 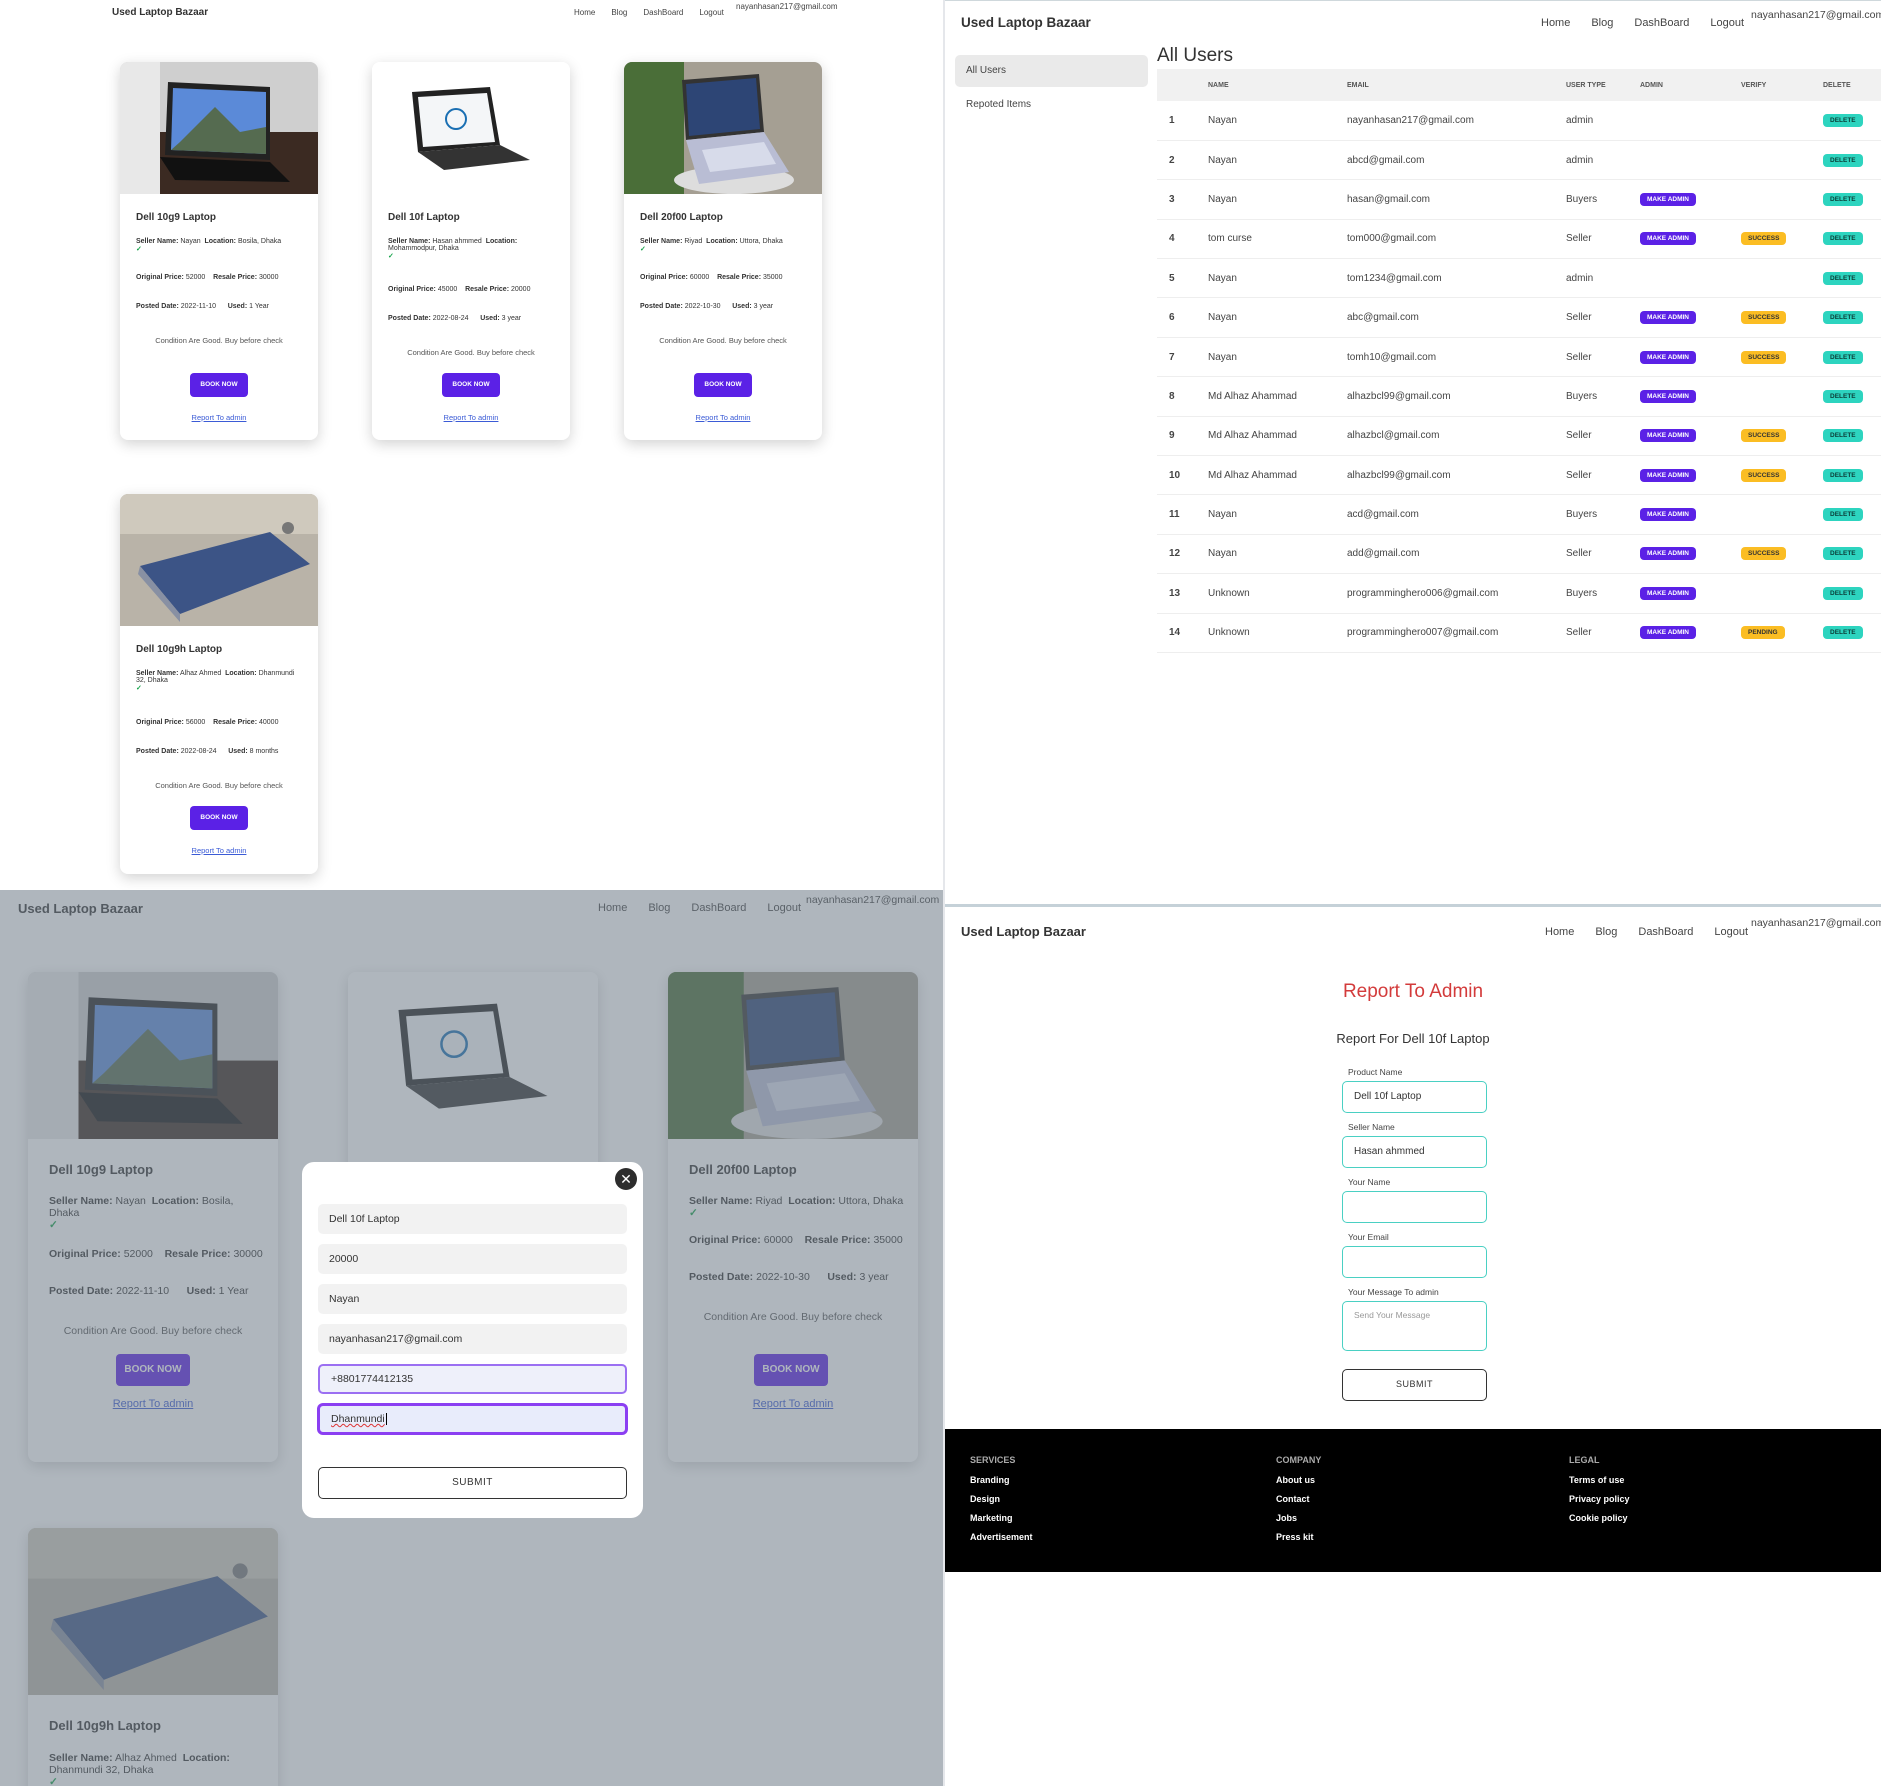 I want to click on user-type: Seller, so click(x=1603, y=554).